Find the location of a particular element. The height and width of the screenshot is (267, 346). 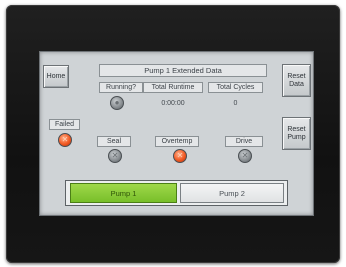

drive-indicator: ✕ is located at coordinates (245, 156).